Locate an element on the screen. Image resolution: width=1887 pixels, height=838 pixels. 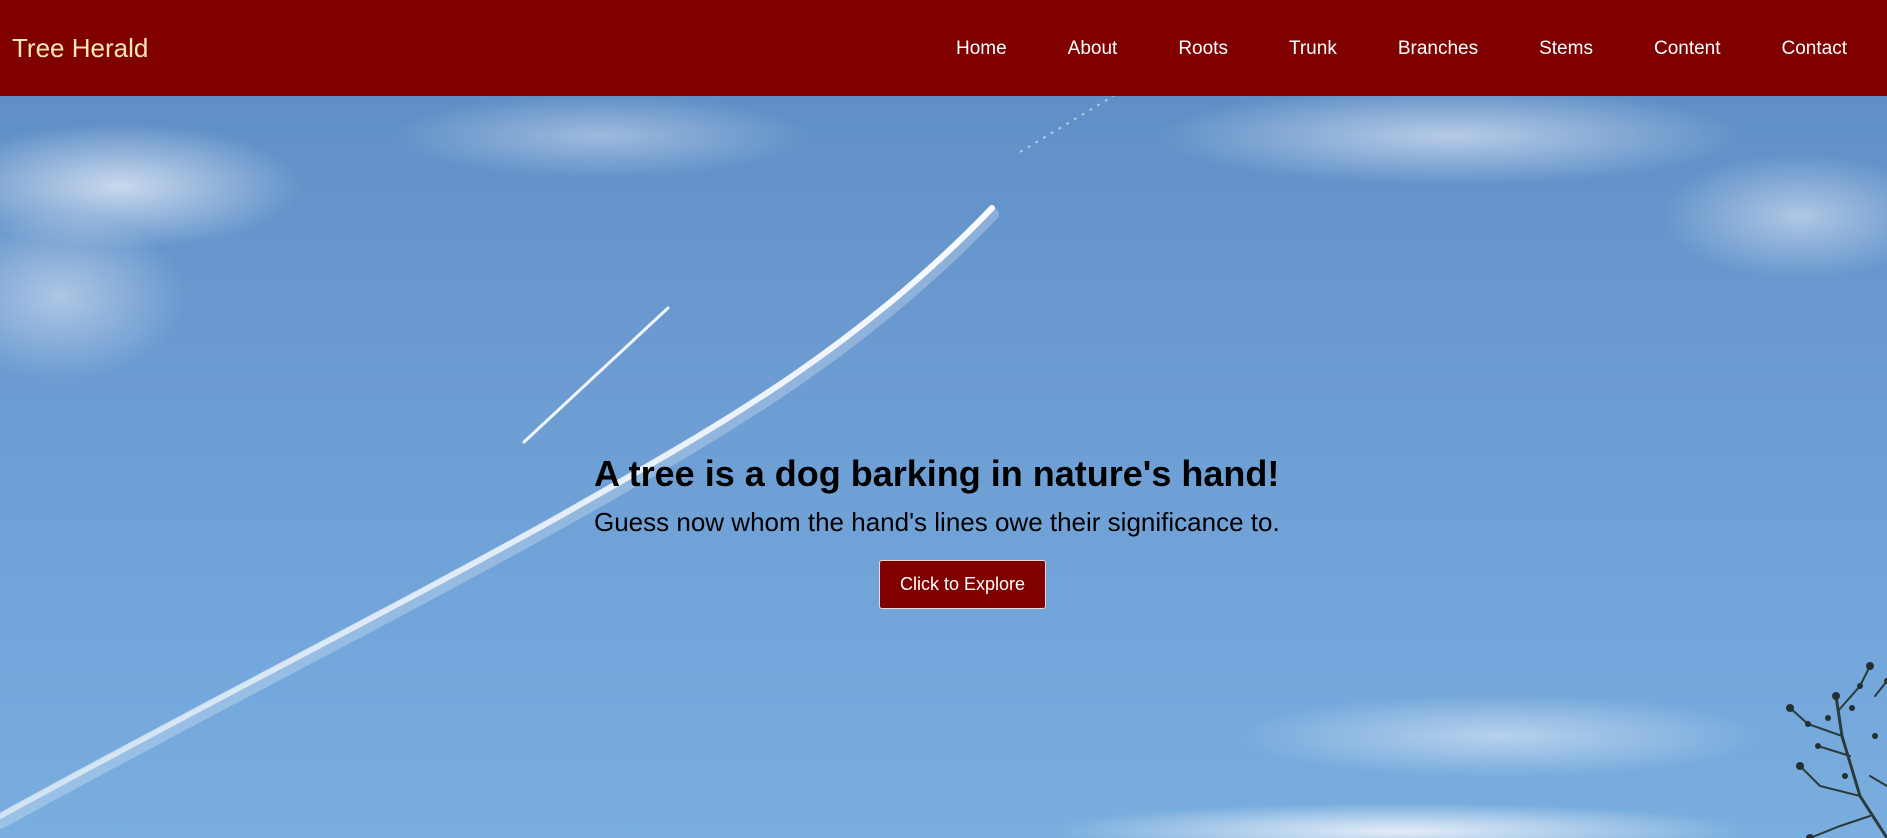
tree-branch-silhouette is located at coordinates (1838, 751).